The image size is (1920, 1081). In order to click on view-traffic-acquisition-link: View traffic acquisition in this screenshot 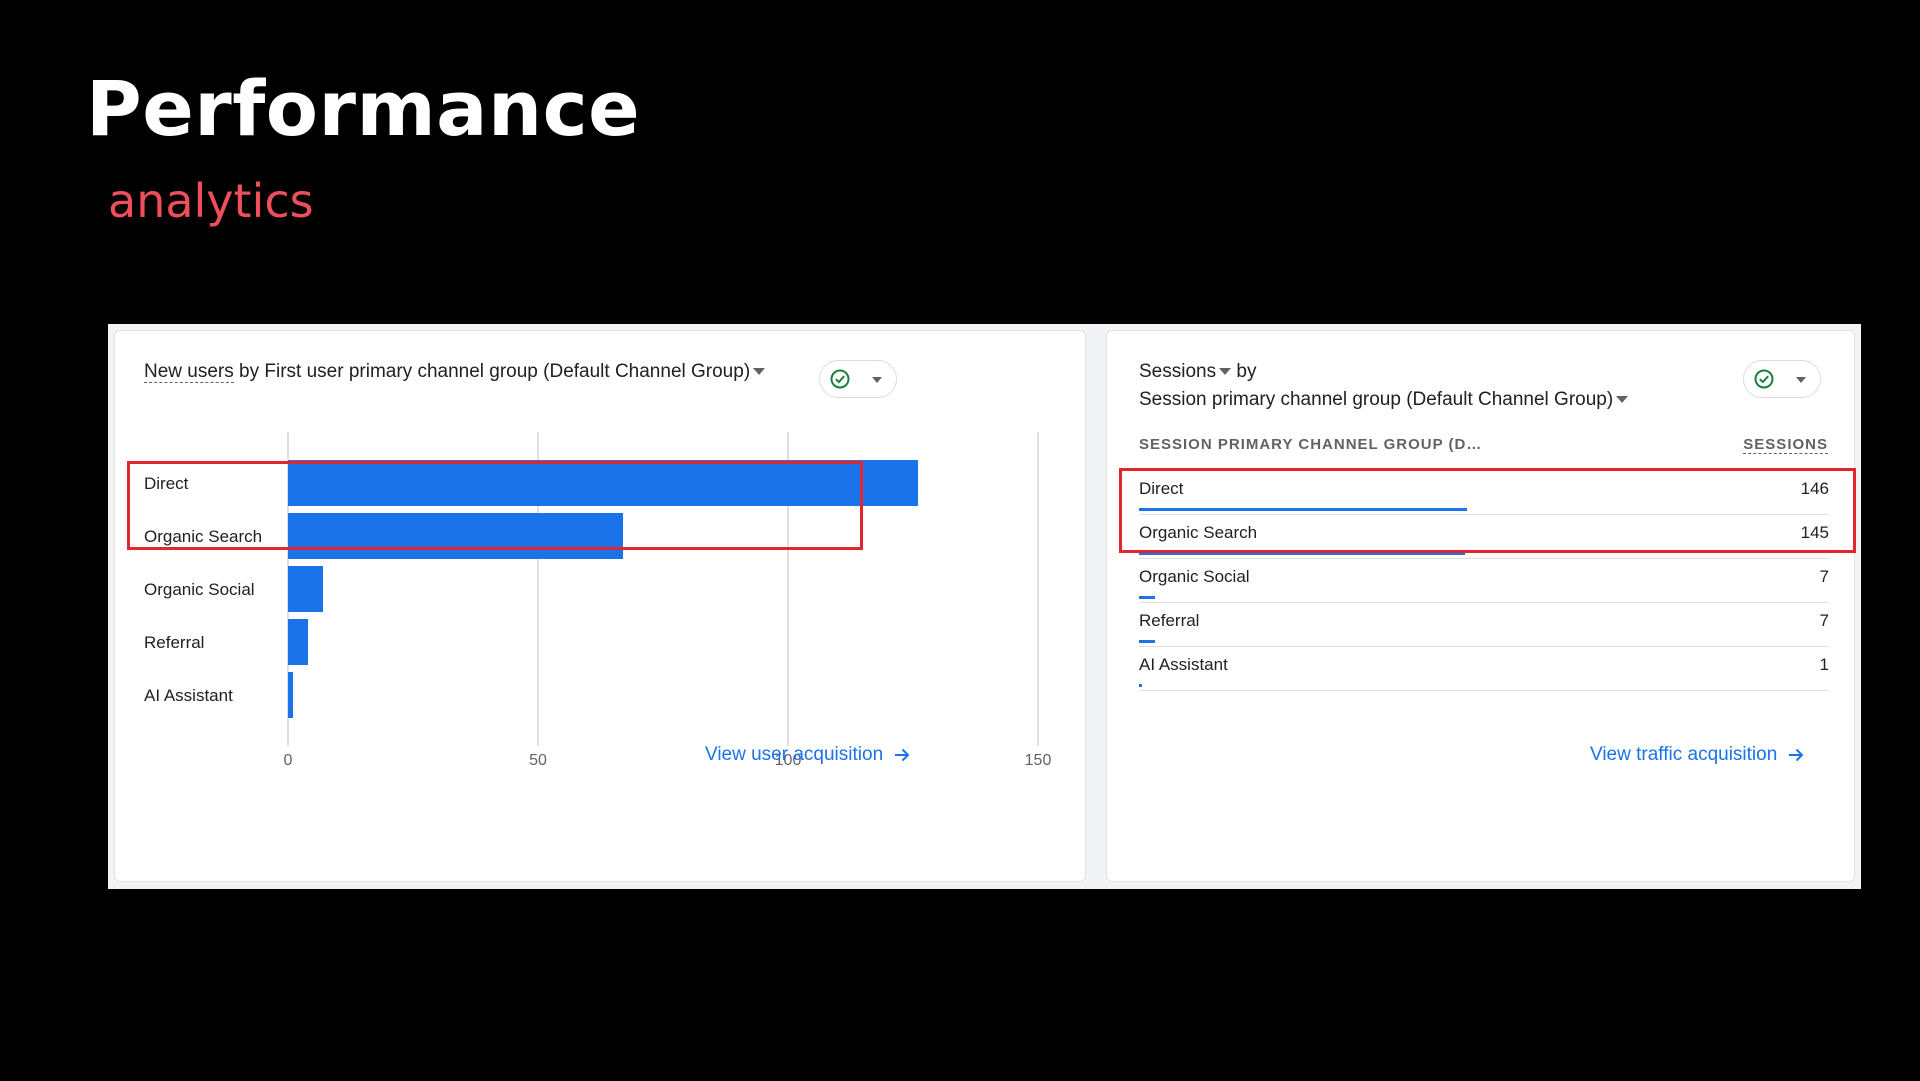, I will do `click(1697, 755)`.